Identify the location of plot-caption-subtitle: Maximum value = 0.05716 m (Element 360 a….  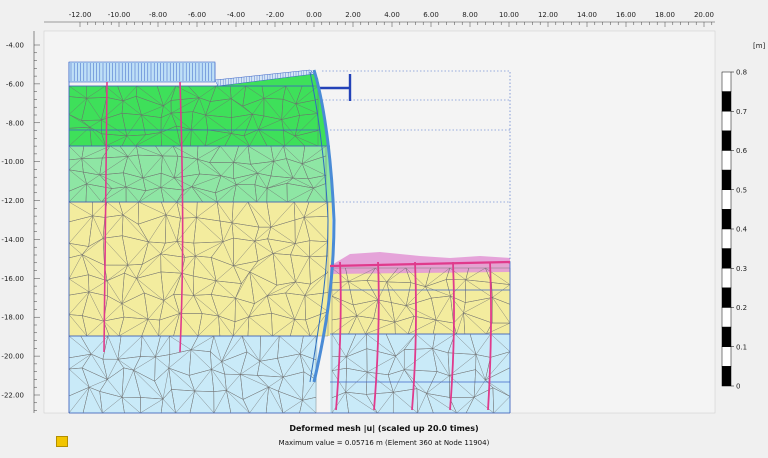
(384, 443).